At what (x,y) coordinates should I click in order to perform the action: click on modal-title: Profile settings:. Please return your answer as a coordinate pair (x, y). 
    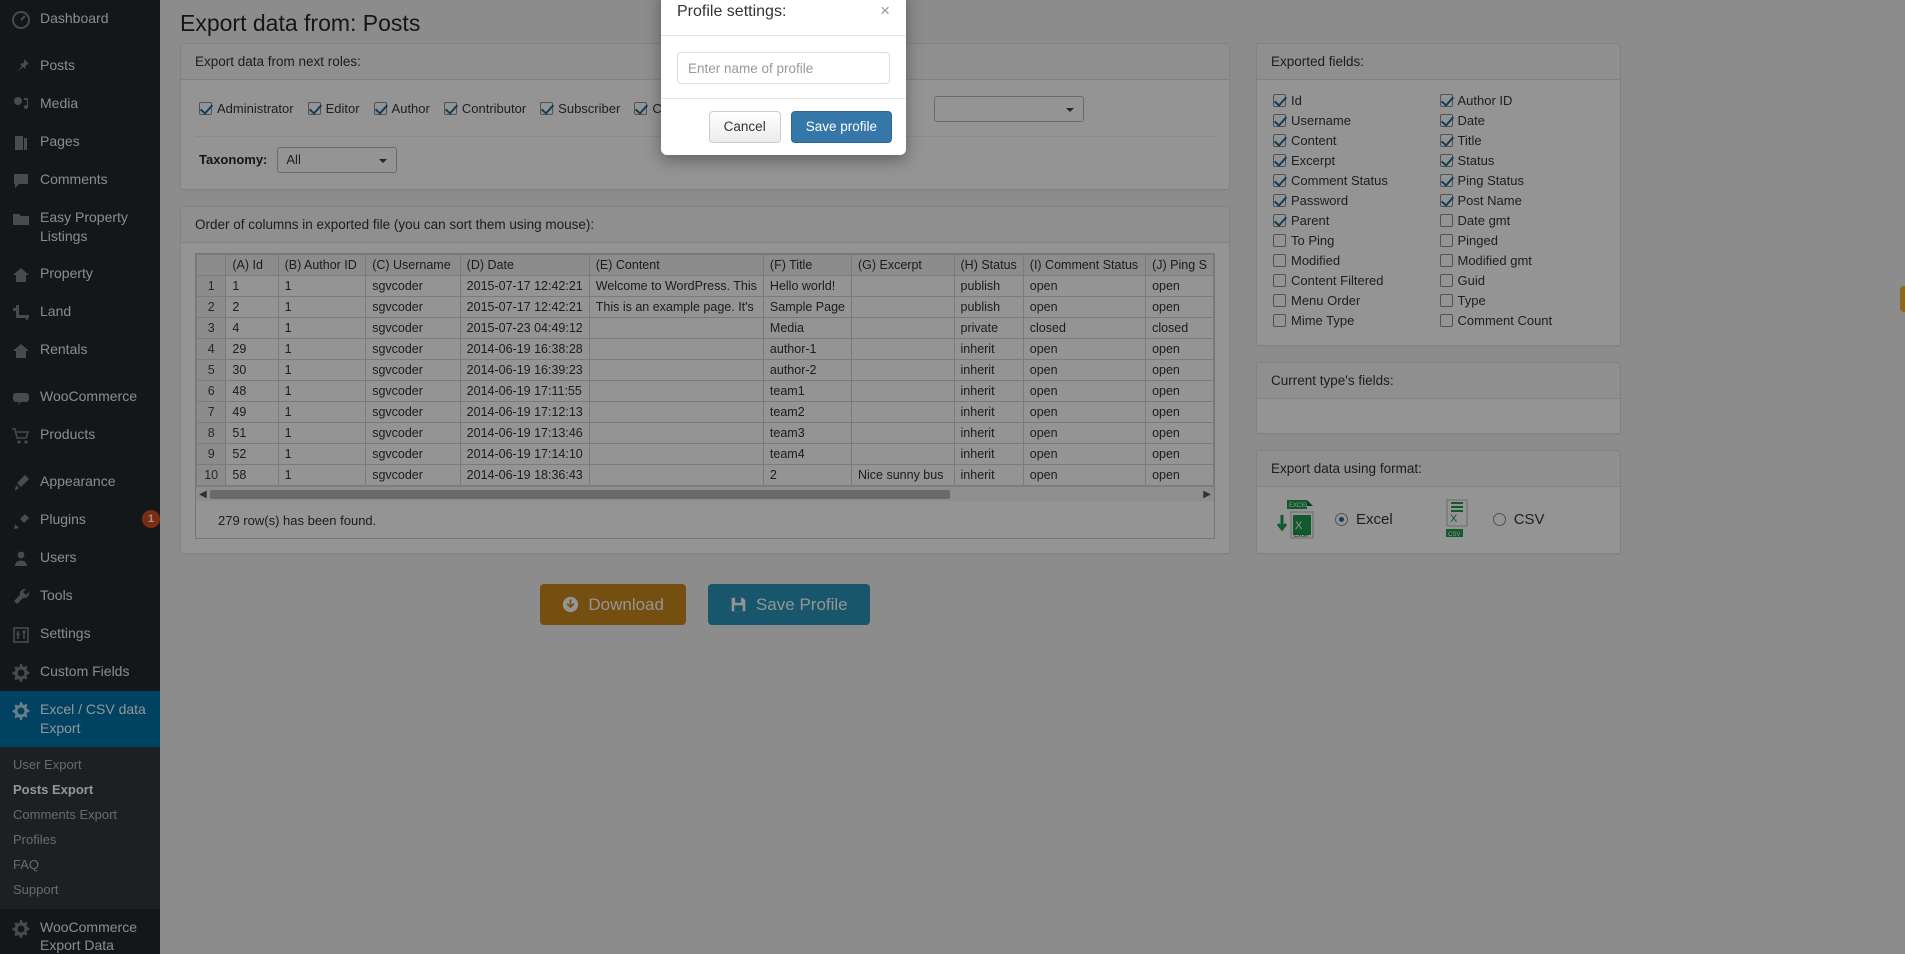
    Looking at the image, I should click on (732, 11).